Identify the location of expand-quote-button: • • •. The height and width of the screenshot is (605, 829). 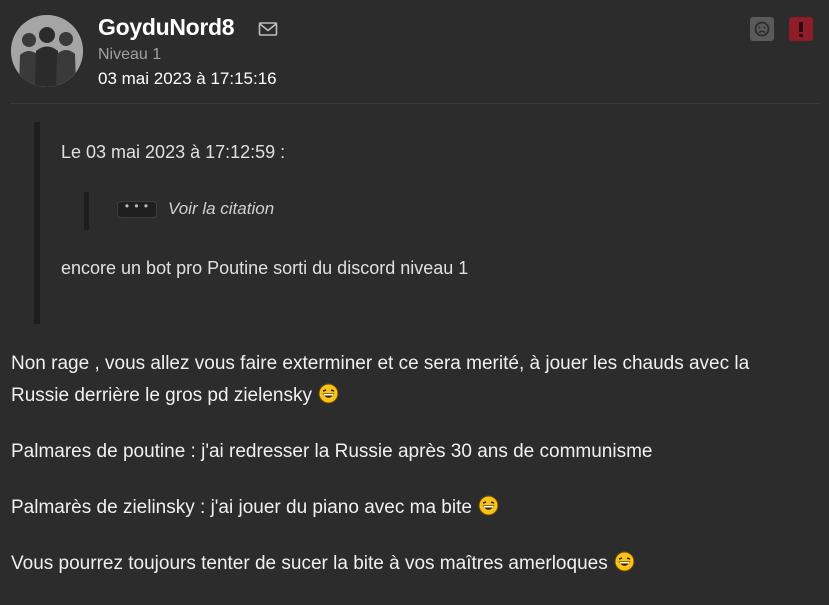
(137, 209).